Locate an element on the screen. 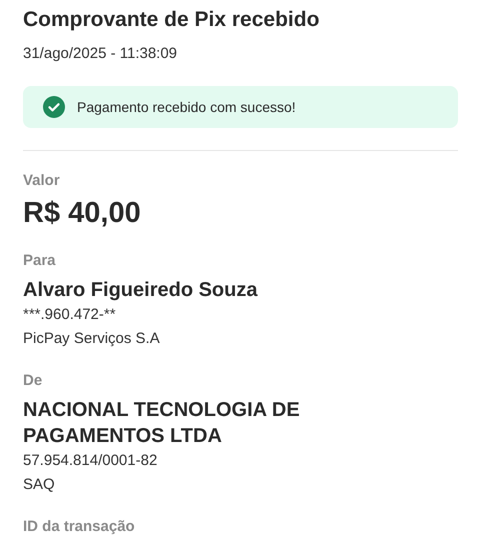 This screenshot has width=480, height=546. party-detail: PicPay Serviços S.A is located at coordinates (92, 339).